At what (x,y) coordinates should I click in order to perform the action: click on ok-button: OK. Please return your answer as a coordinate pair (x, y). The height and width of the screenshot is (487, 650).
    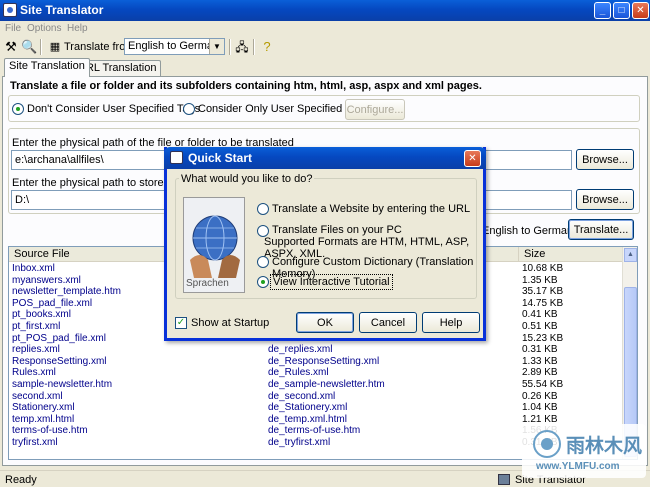
    Looking at the image, I should click on (325, 322).